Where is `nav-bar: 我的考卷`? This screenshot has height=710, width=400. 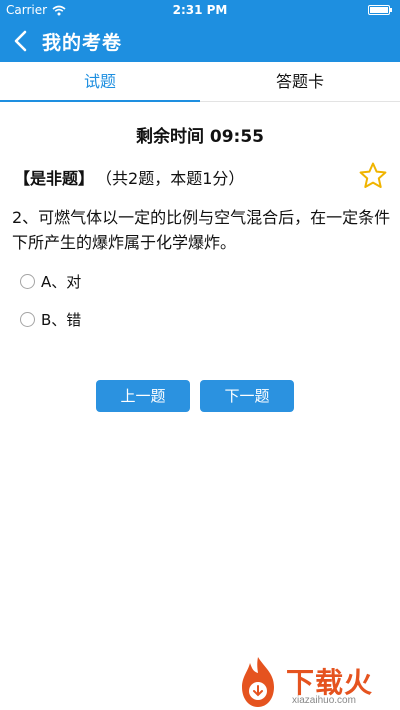 nav-bar: 我的考卷 is located at coordinates (200, 41).